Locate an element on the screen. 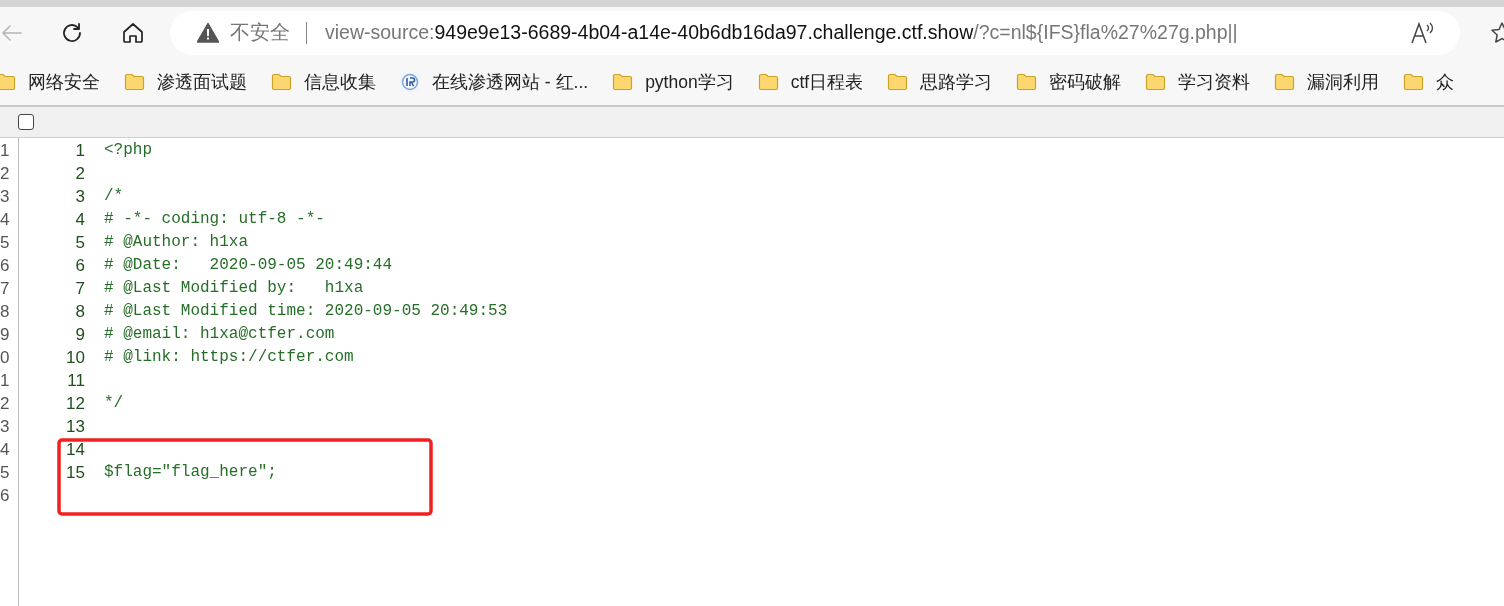 This screenshot has height=606, width=1504. home-icon is located at coordinates (132, 32).